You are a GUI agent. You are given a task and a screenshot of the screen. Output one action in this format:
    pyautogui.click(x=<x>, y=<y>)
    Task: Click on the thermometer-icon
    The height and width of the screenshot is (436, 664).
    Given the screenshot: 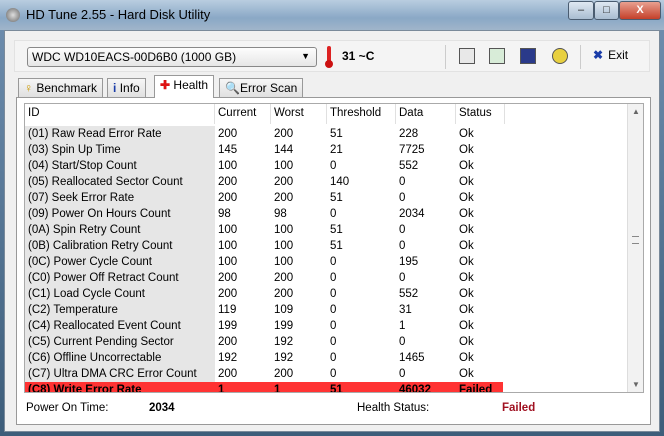 What is the action you would take?
    pyautogui.click(x=329, y=57)
    